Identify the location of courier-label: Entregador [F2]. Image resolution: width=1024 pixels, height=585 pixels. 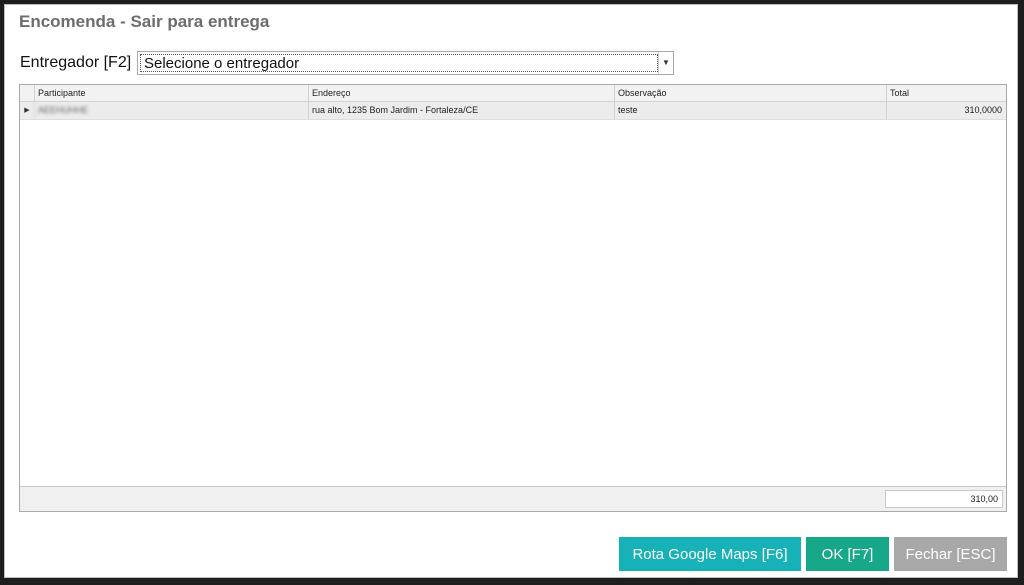
(76, 62).